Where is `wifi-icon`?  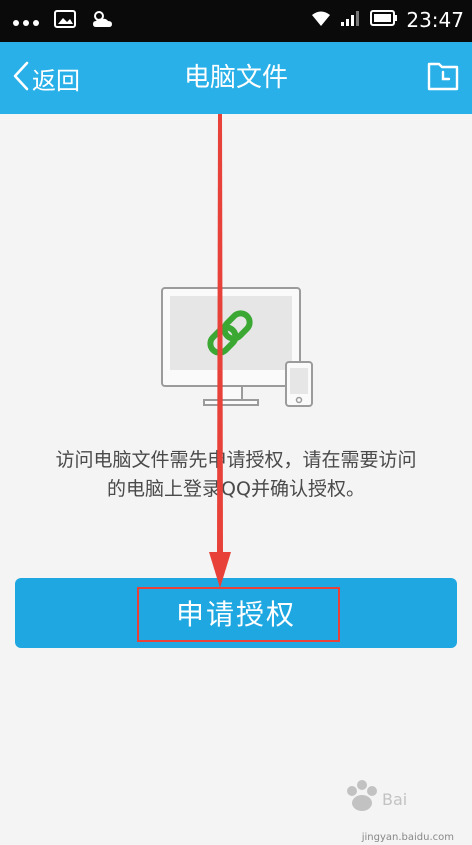
wifi-icon is located at coordinates (321, 20).